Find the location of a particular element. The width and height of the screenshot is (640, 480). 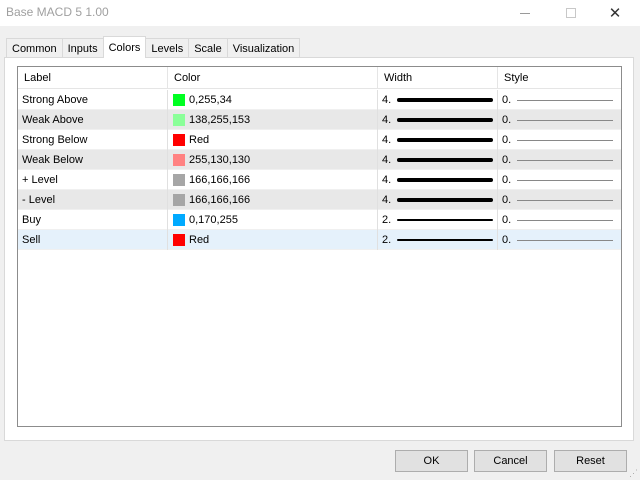

minimize-button is located at coordinates (525, 13).